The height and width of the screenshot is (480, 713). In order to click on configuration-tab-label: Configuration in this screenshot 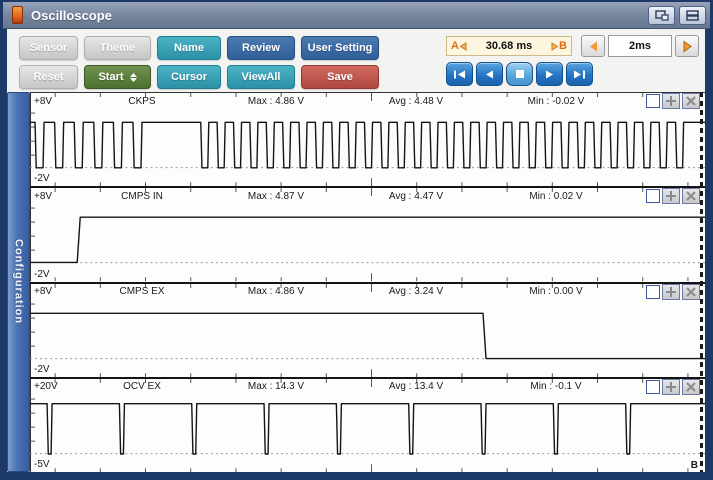, I will do `click(18, 282)`.